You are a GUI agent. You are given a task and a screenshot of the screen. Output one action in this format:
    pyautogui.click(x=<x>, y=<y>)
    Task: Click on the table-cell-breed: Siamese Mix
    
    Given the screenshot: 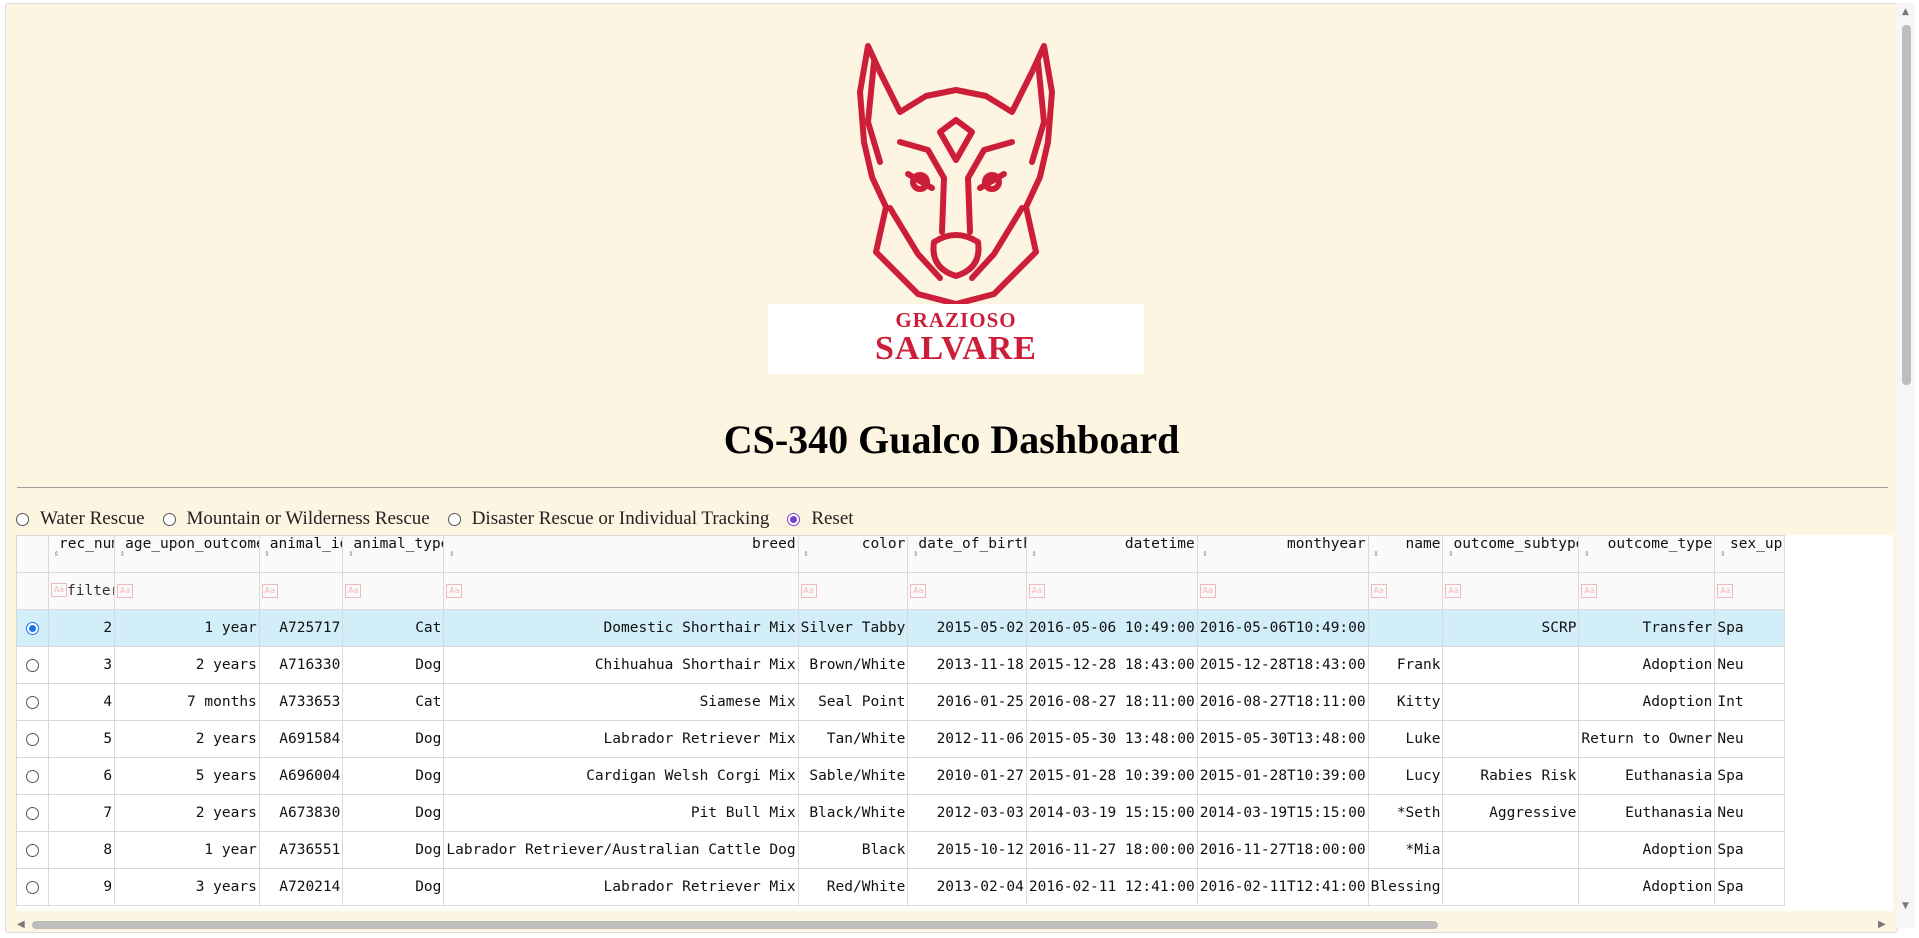 What is the action you would take?
    pyautogui.click(x=621, y=702)
    